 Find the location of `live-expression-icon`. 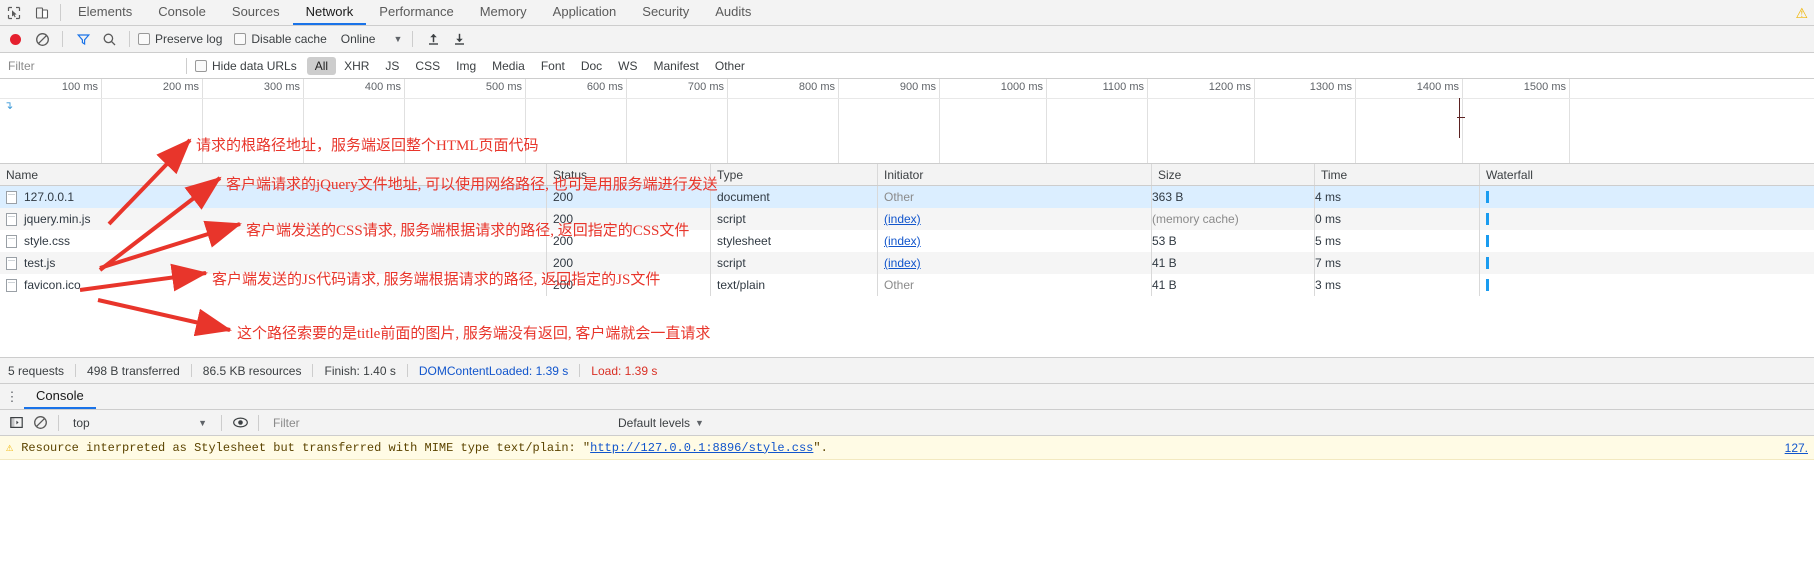

live-expression-icon is located at coordinates (240, 423).